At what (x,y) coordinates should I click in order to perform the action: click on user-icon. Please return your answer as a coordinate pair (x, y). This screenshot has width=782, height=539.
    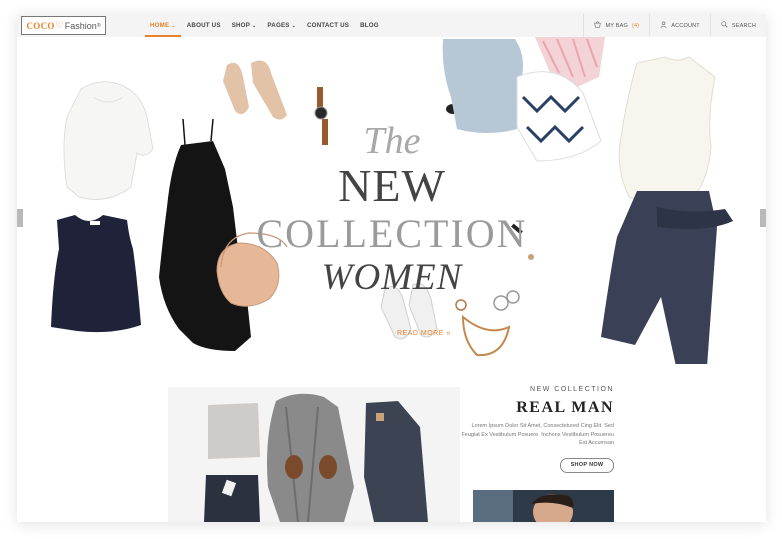
    Looking at the image, I should click on (663, 25).